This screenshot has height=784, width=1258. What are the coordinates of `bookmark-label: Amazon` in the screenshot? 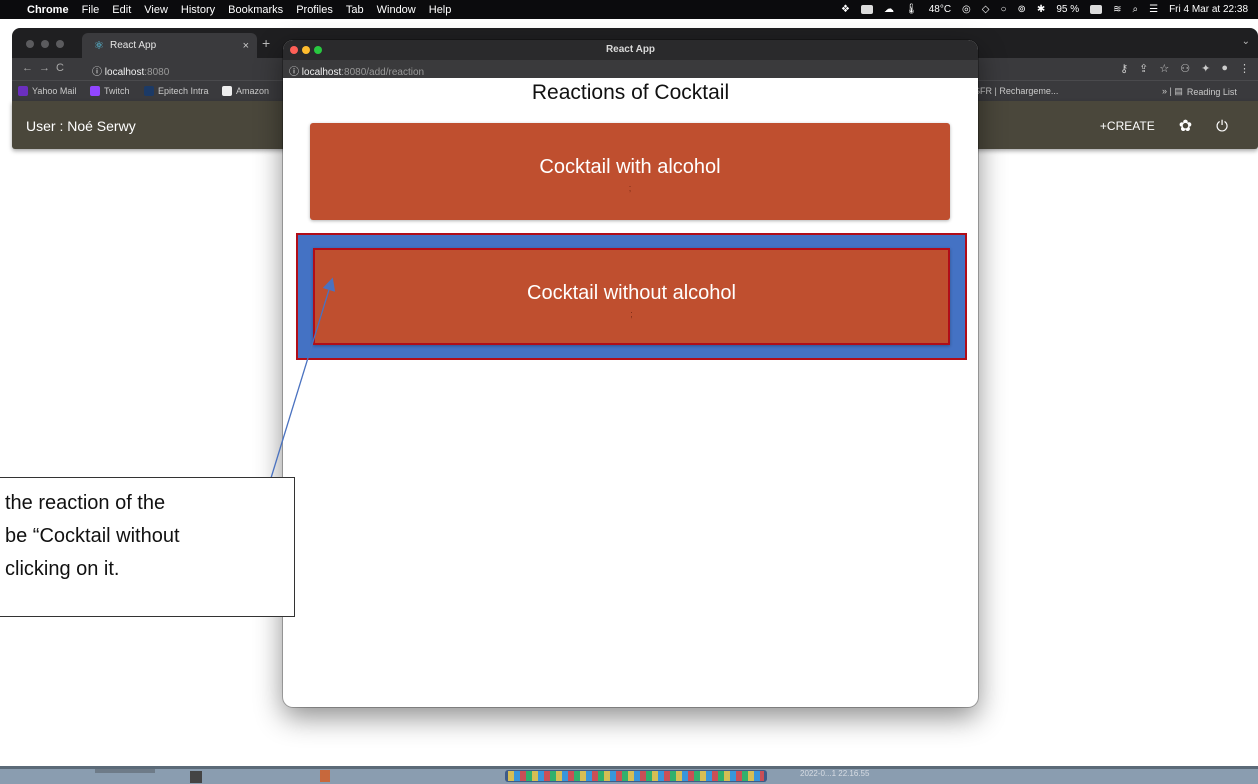 It's located at (253, 91).